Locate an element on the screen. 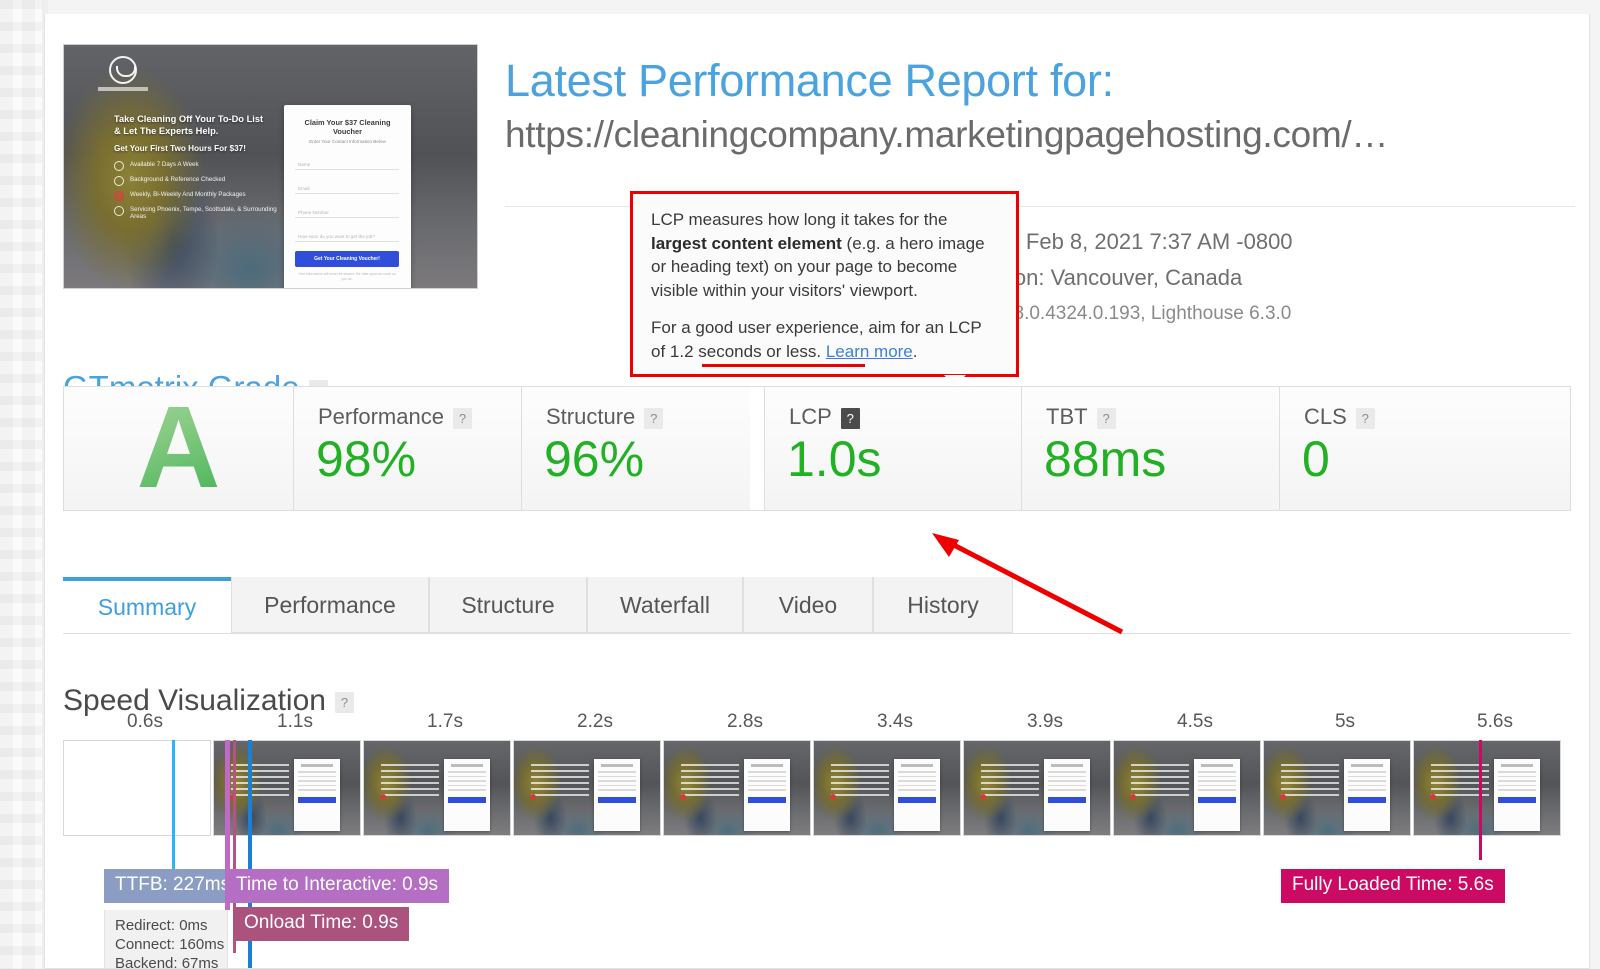  tooltip-text-bold: largest content element is located at coordinates (746, 243).